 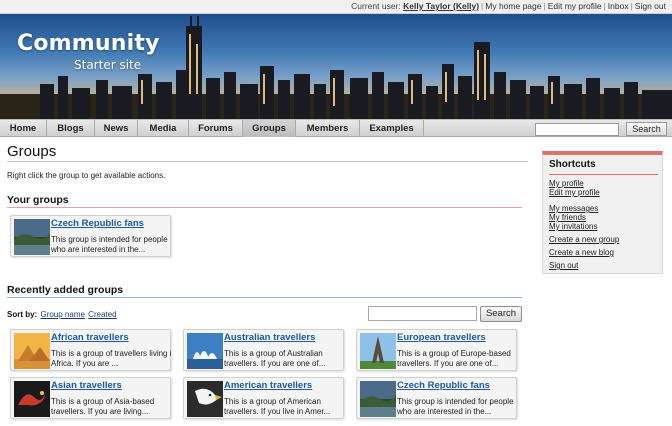 I want to click on nav-groups: Groups, so click(x=269, y=128).